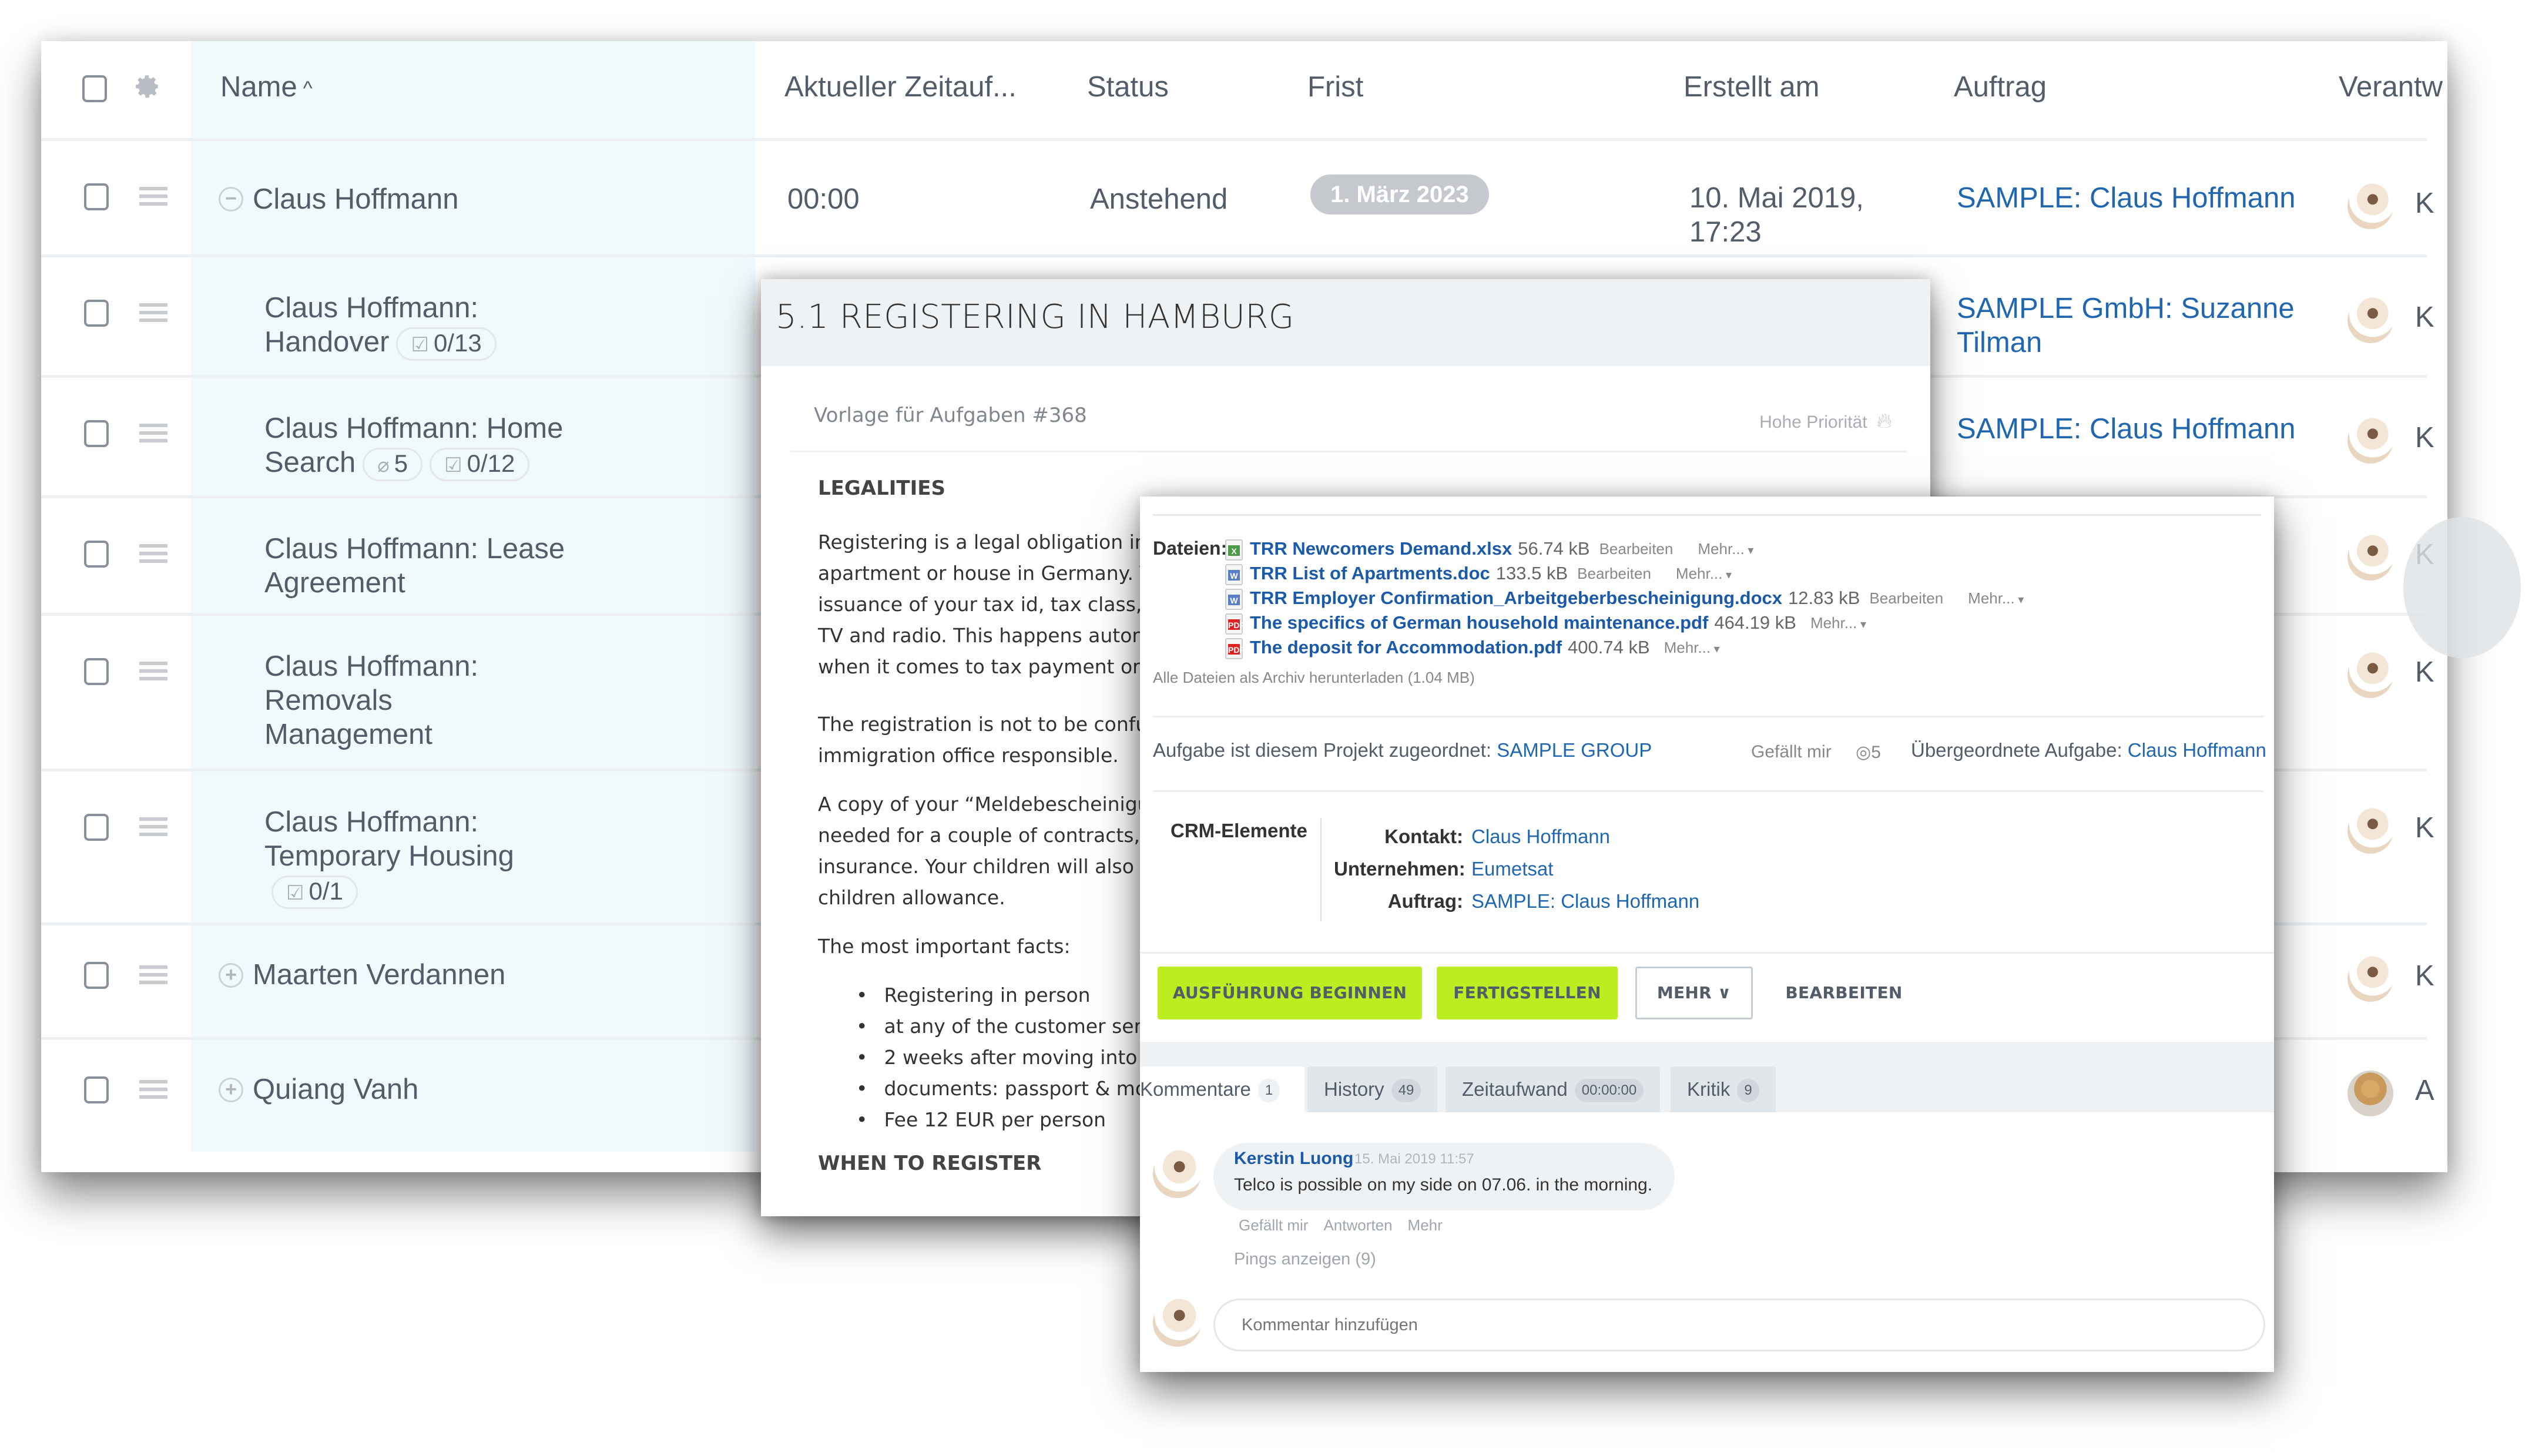 The height and width of the screenshot is (1456, 2532). I want to click on show-pings-link: Pings anzeigen (9), so click(1305, 1259).